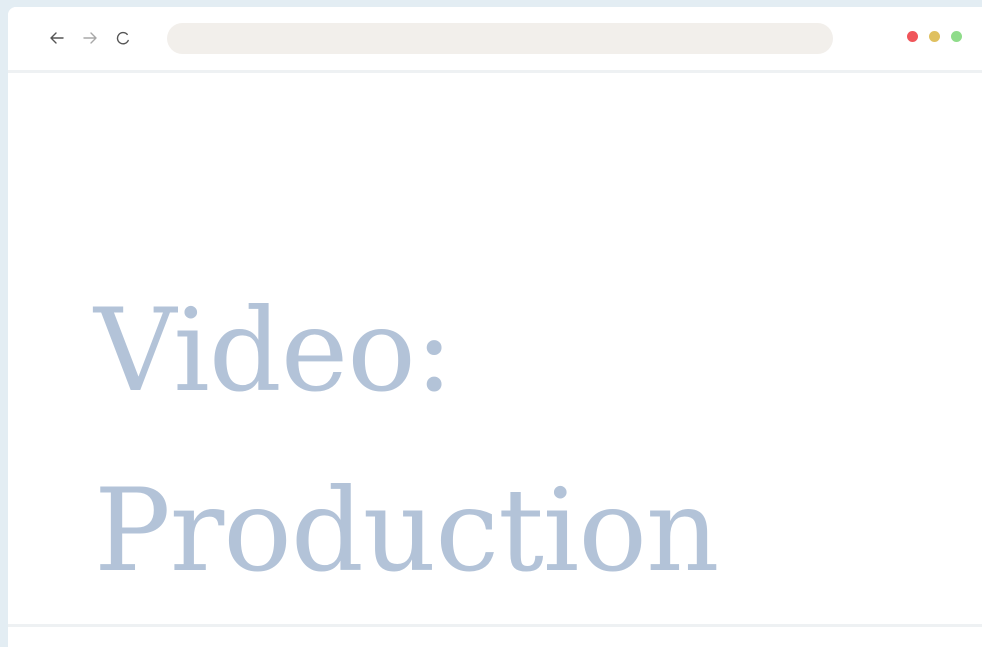 The height and width of the screenshot is (647, 982). Describe the element at coordinates (495, 625) in the screenshot. I see `divider` at that location.